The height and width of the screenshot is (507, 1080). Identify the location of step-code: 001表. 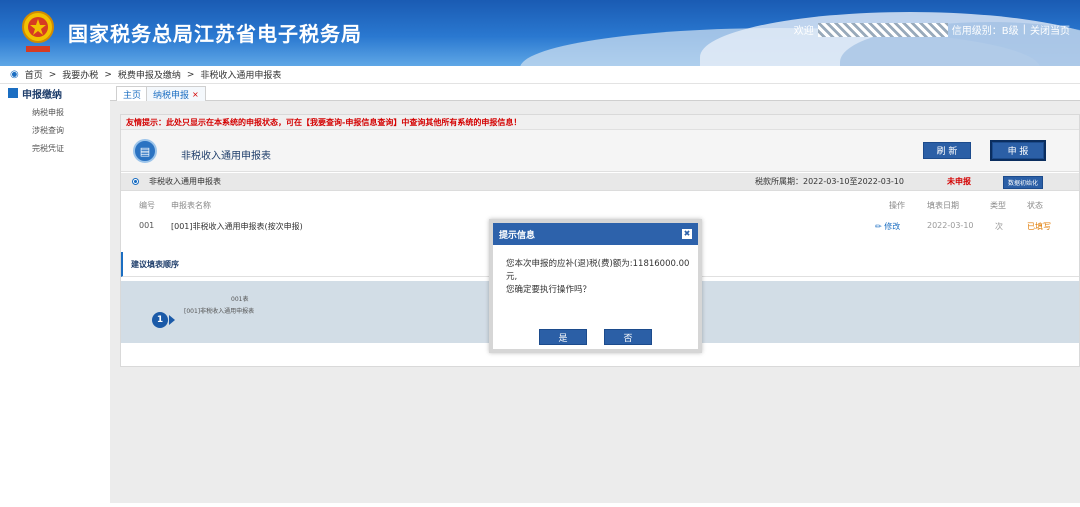
(239, 298).